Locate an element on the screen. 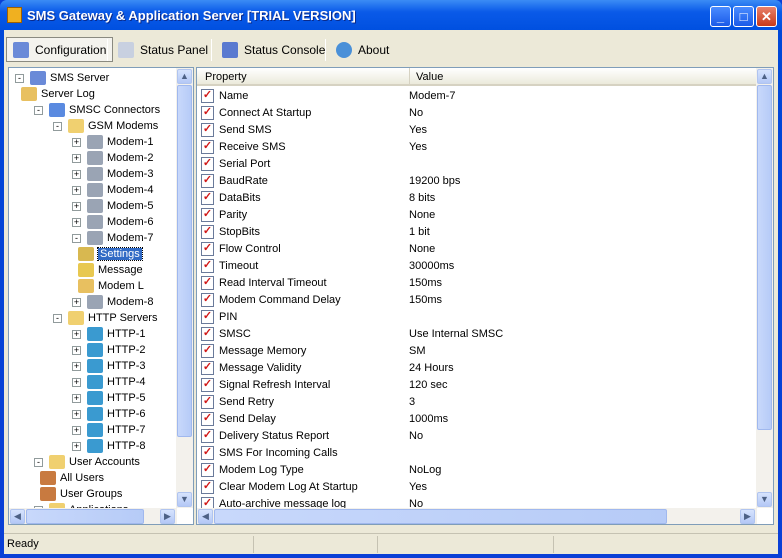 The width and height of the screenshot is (782, 558). property-row: ✓ Modem Log Type NoLog is located at coordinates (479, 470).